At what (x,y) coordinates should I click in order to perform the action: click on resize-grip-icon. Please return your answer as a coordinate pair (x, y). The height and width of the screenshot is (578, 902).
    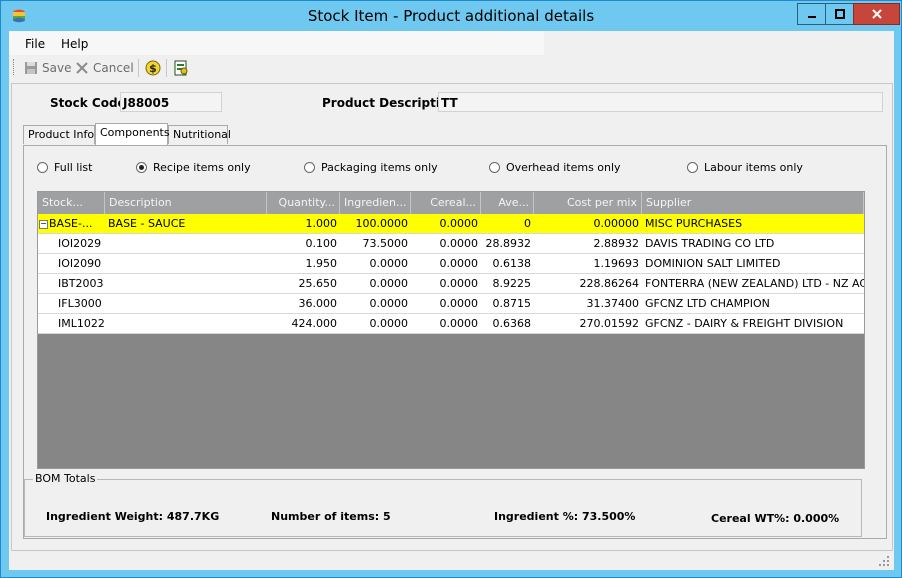
    Looking at the image, I should click on (884, 561).